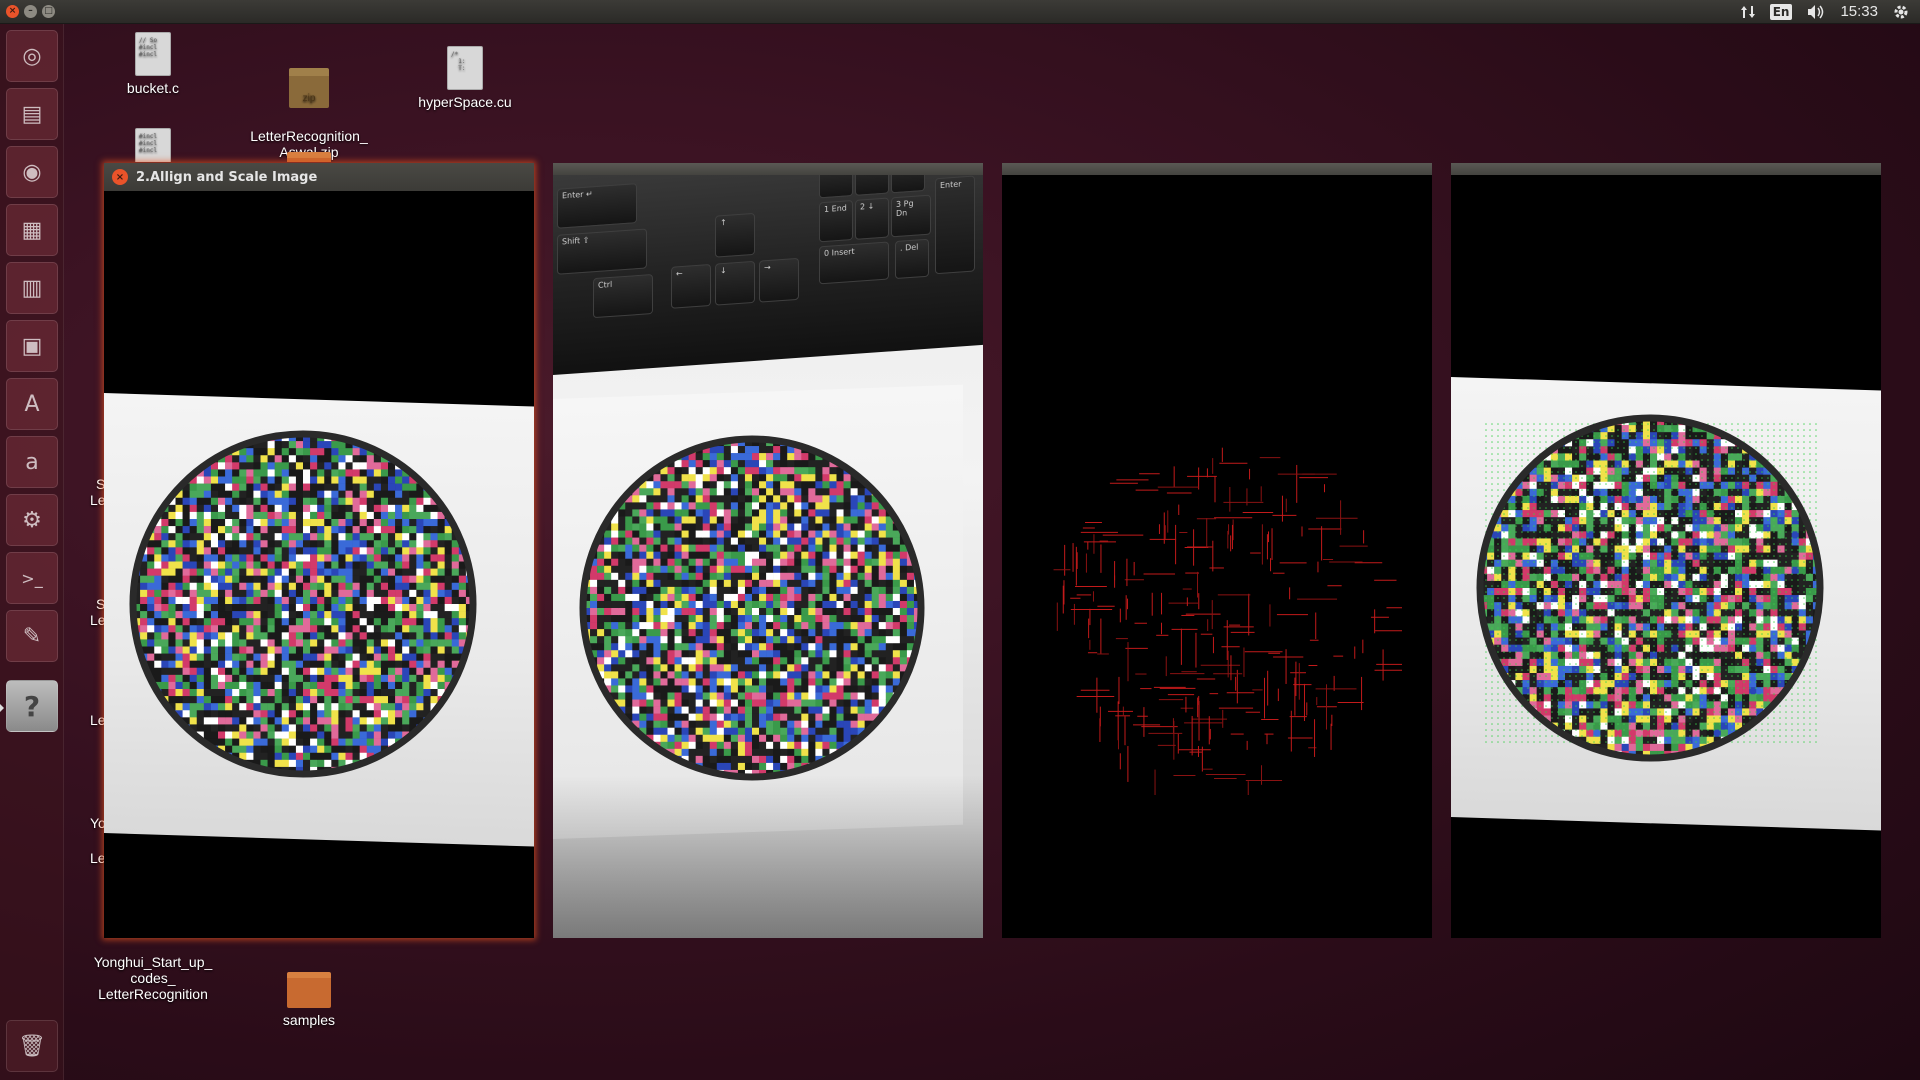 Image resolution: width=1920 pixels, height=1080 pixels. I want to click on top-panel: × – □ En 15:33, so click(960, 12).